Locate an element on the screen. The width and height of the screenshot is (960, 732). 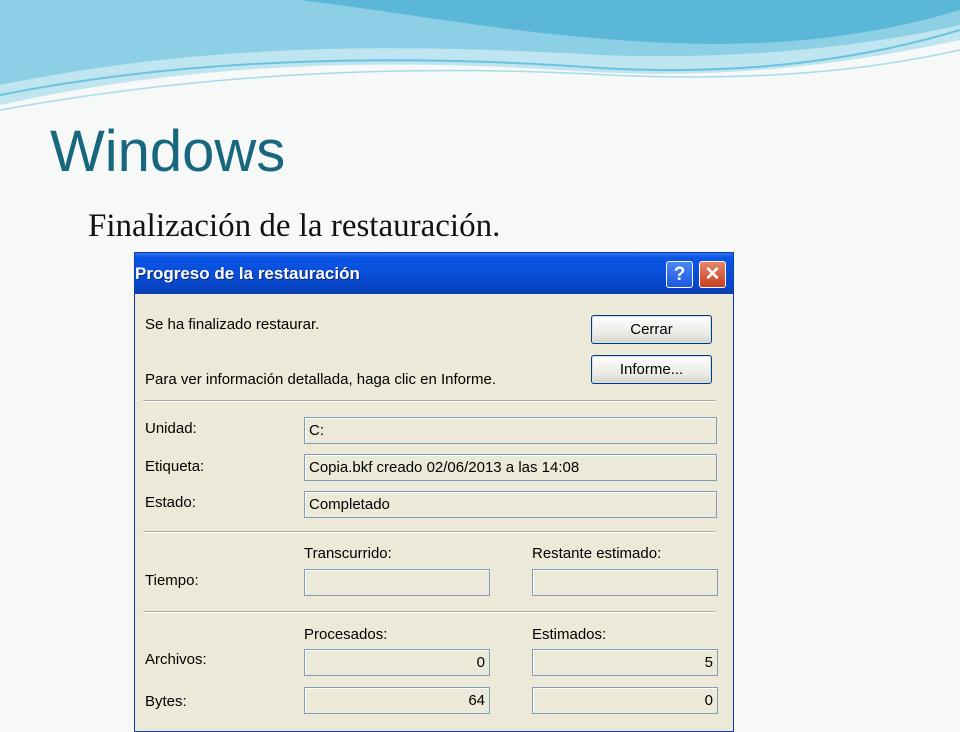
remaining-field is located at coordinates (625, 582).